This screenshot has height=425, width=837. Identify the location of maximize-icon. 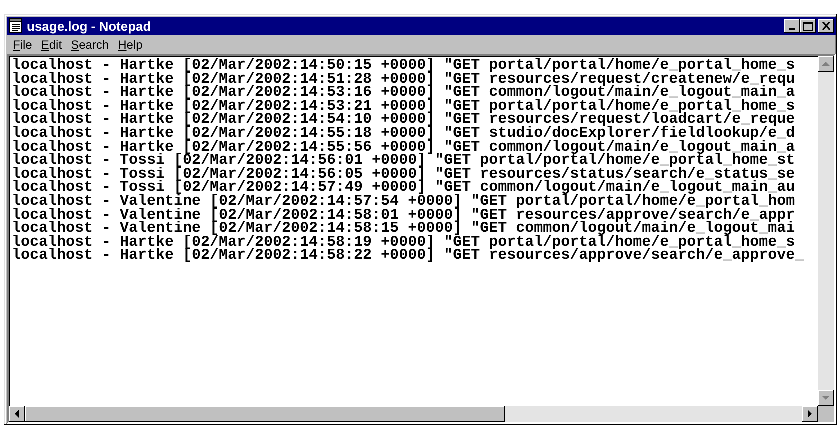
(808, 26).